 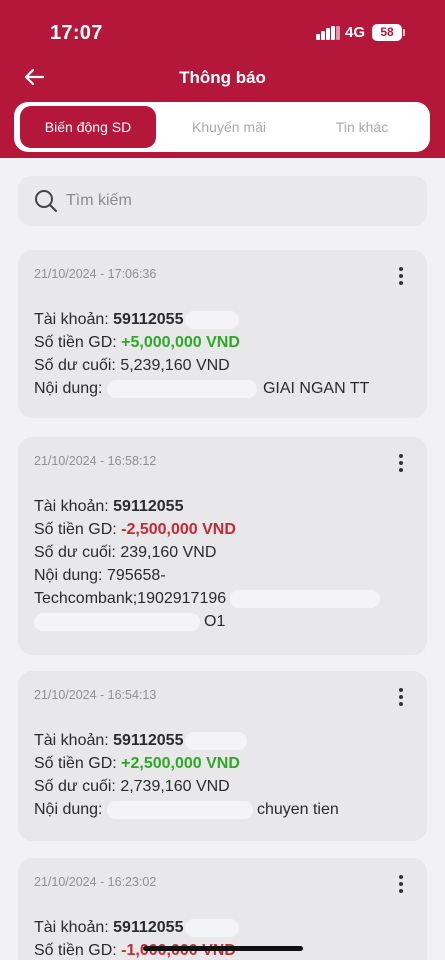 I want to click on notification-datetime: 21/10/2024 - 17:06:36, so click(x=95, y=274).